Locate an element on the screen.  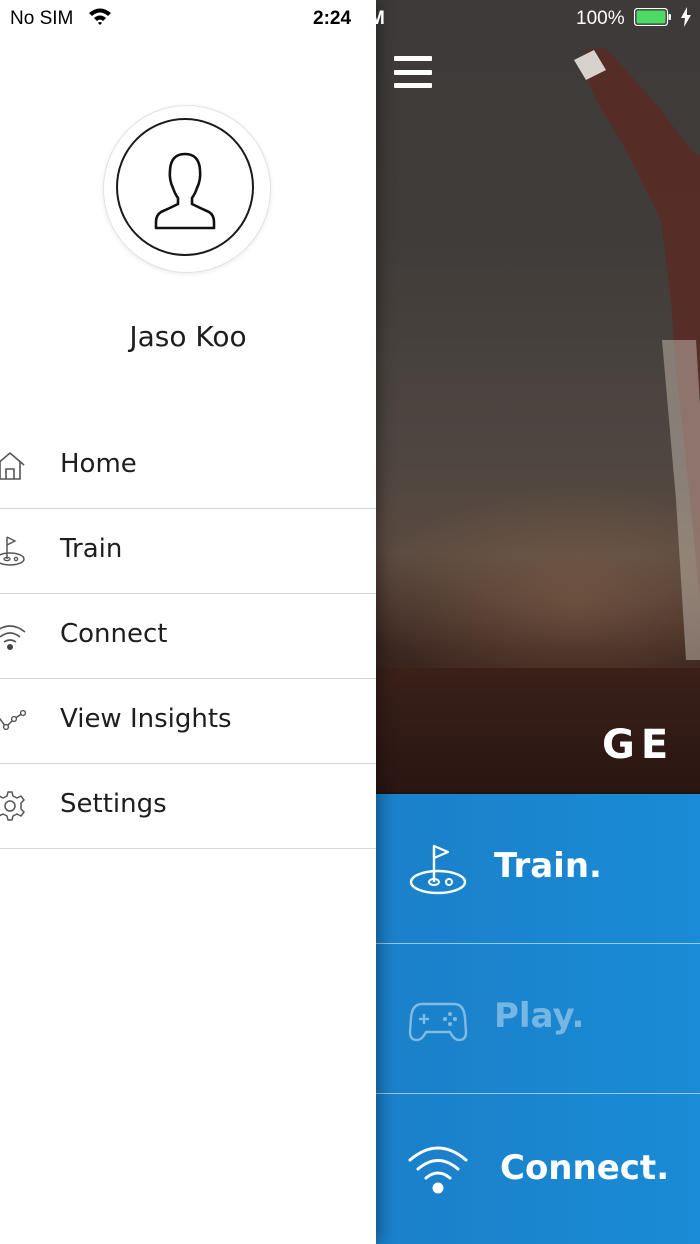
play-tile: Play. is located at coordinates (538, 1019).